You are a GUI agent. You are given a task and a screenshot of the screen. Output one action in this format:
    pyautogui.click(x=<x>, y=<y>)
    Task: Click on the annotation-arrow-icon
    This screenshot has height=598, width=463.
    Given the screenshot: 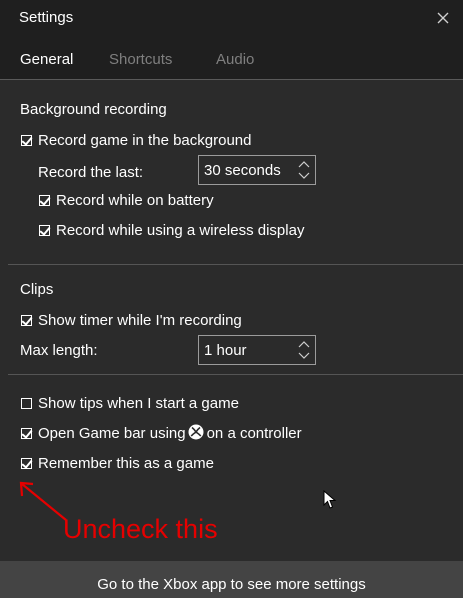 What is the action you would take?
    pyautogui.click(x=43, y=501)
    